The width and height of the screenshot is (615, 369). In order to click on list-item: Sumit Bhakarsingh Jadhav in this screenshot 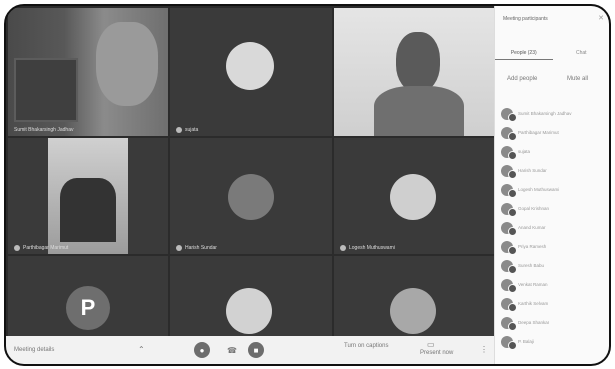, I will do `click(555, 113)`.